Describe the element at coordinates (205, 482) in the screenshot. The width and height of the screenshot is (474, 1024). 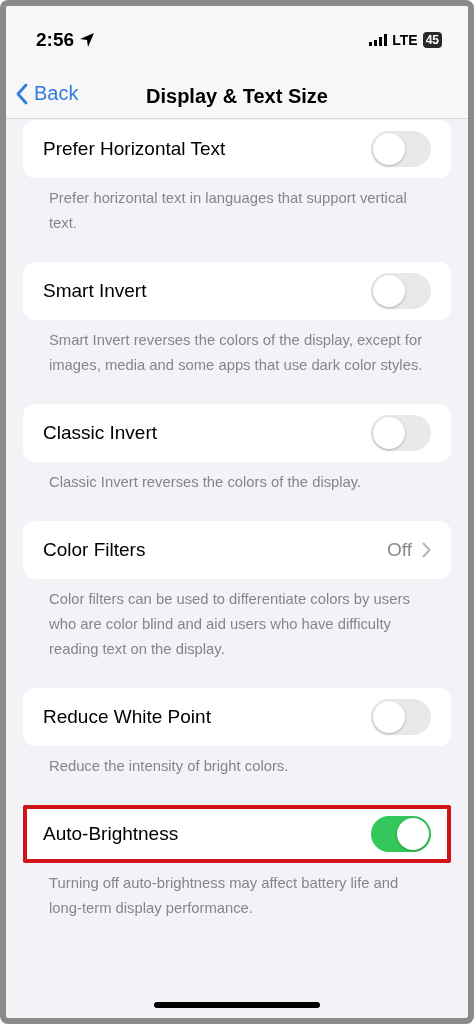
I see `setting-description: Classic Invert reverses the colors of the display.` at that location.